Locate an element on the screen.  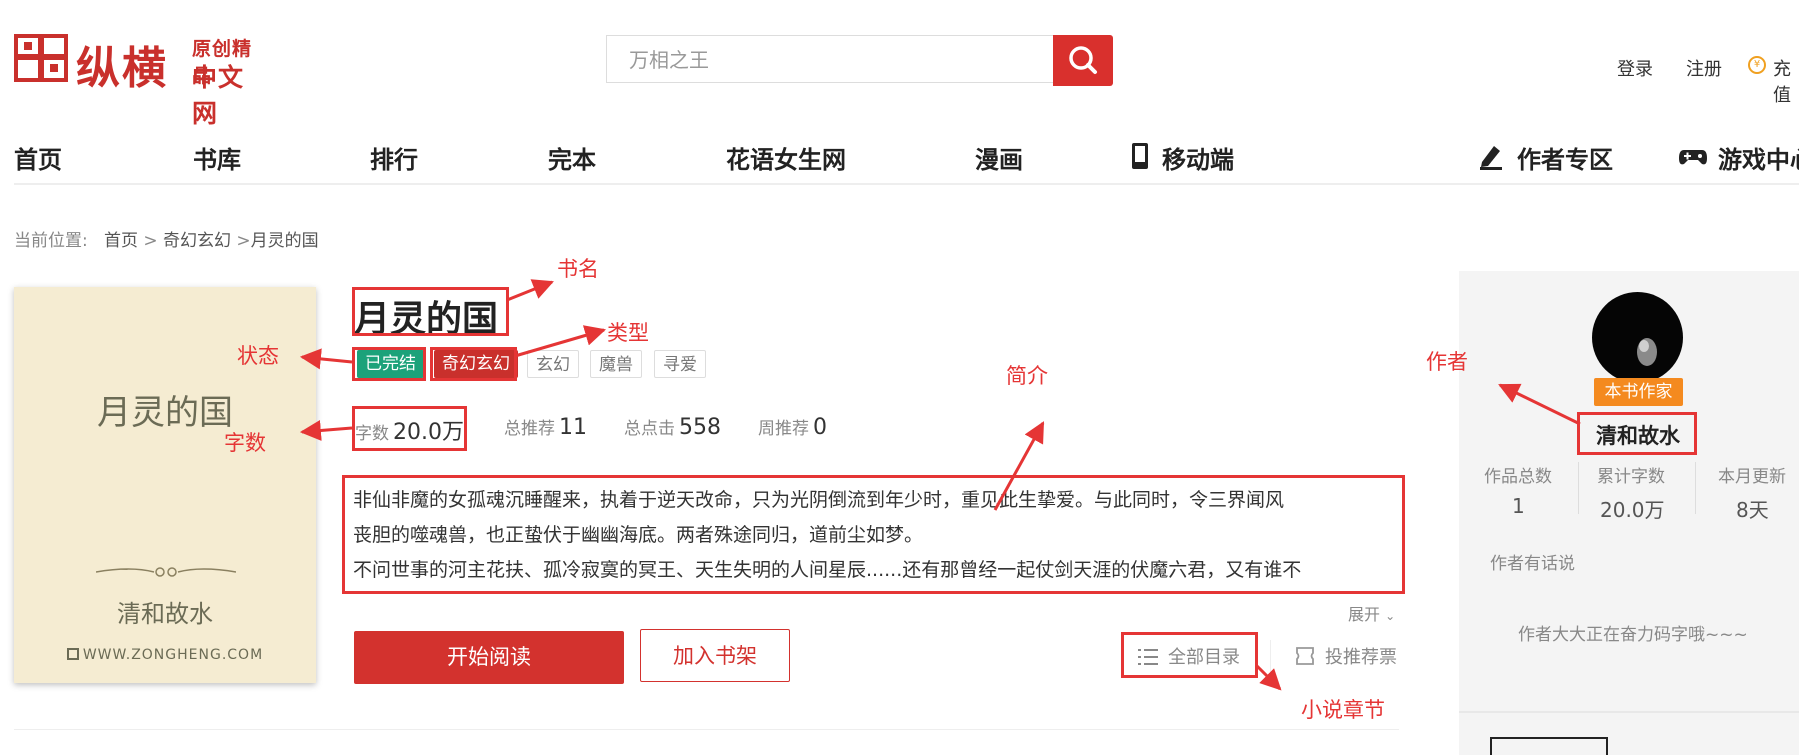
arrow-type is located at coordinates (560, 341).